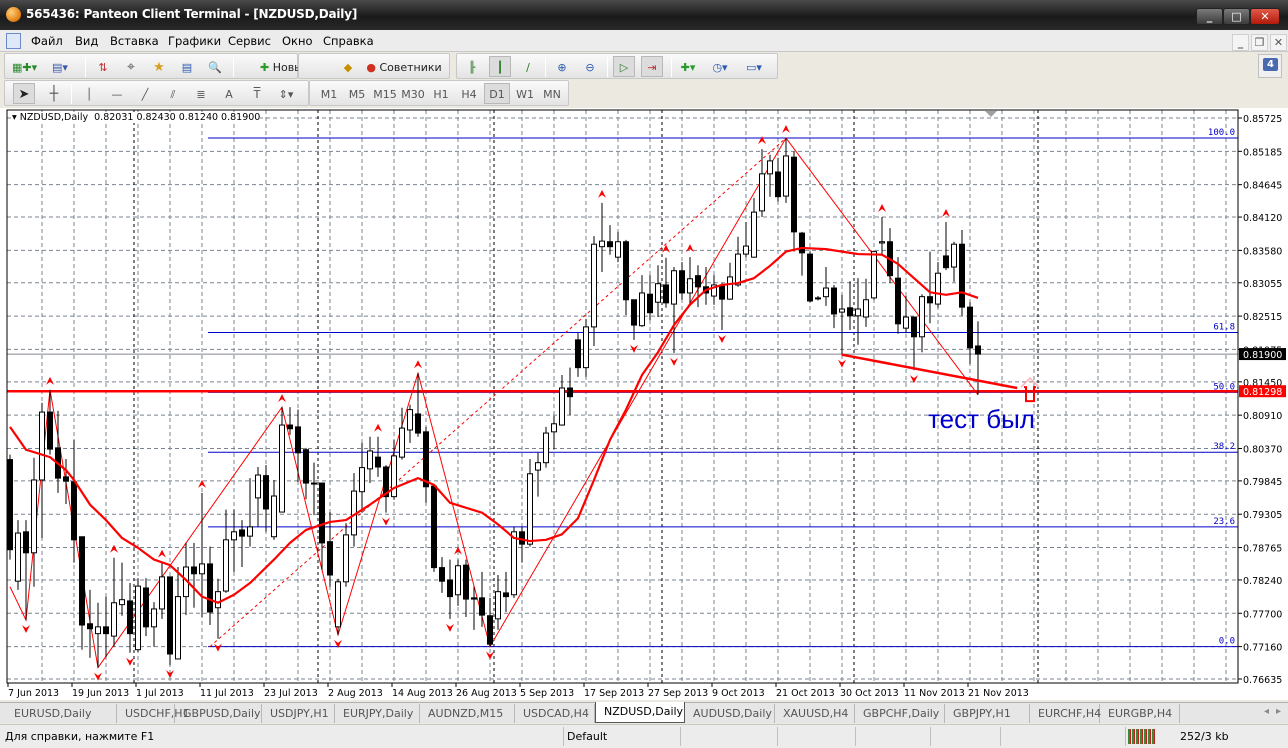 Image resolution: width=1288 pixels, height=748 pixels. What do you see at coordinates (555, 713) in the screenshot?
I see `chart-tab: USDCAD,H4` at bounding box center [555, 713].